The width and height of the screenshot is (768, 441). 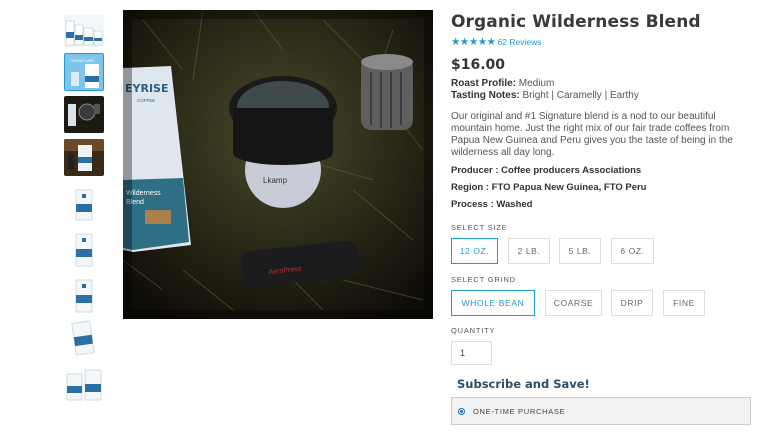 What do you see at coordinates (529, 251) in the screenshot?
I see `size-option-2lb: 2 LB.` at bounding box center [529, 251].